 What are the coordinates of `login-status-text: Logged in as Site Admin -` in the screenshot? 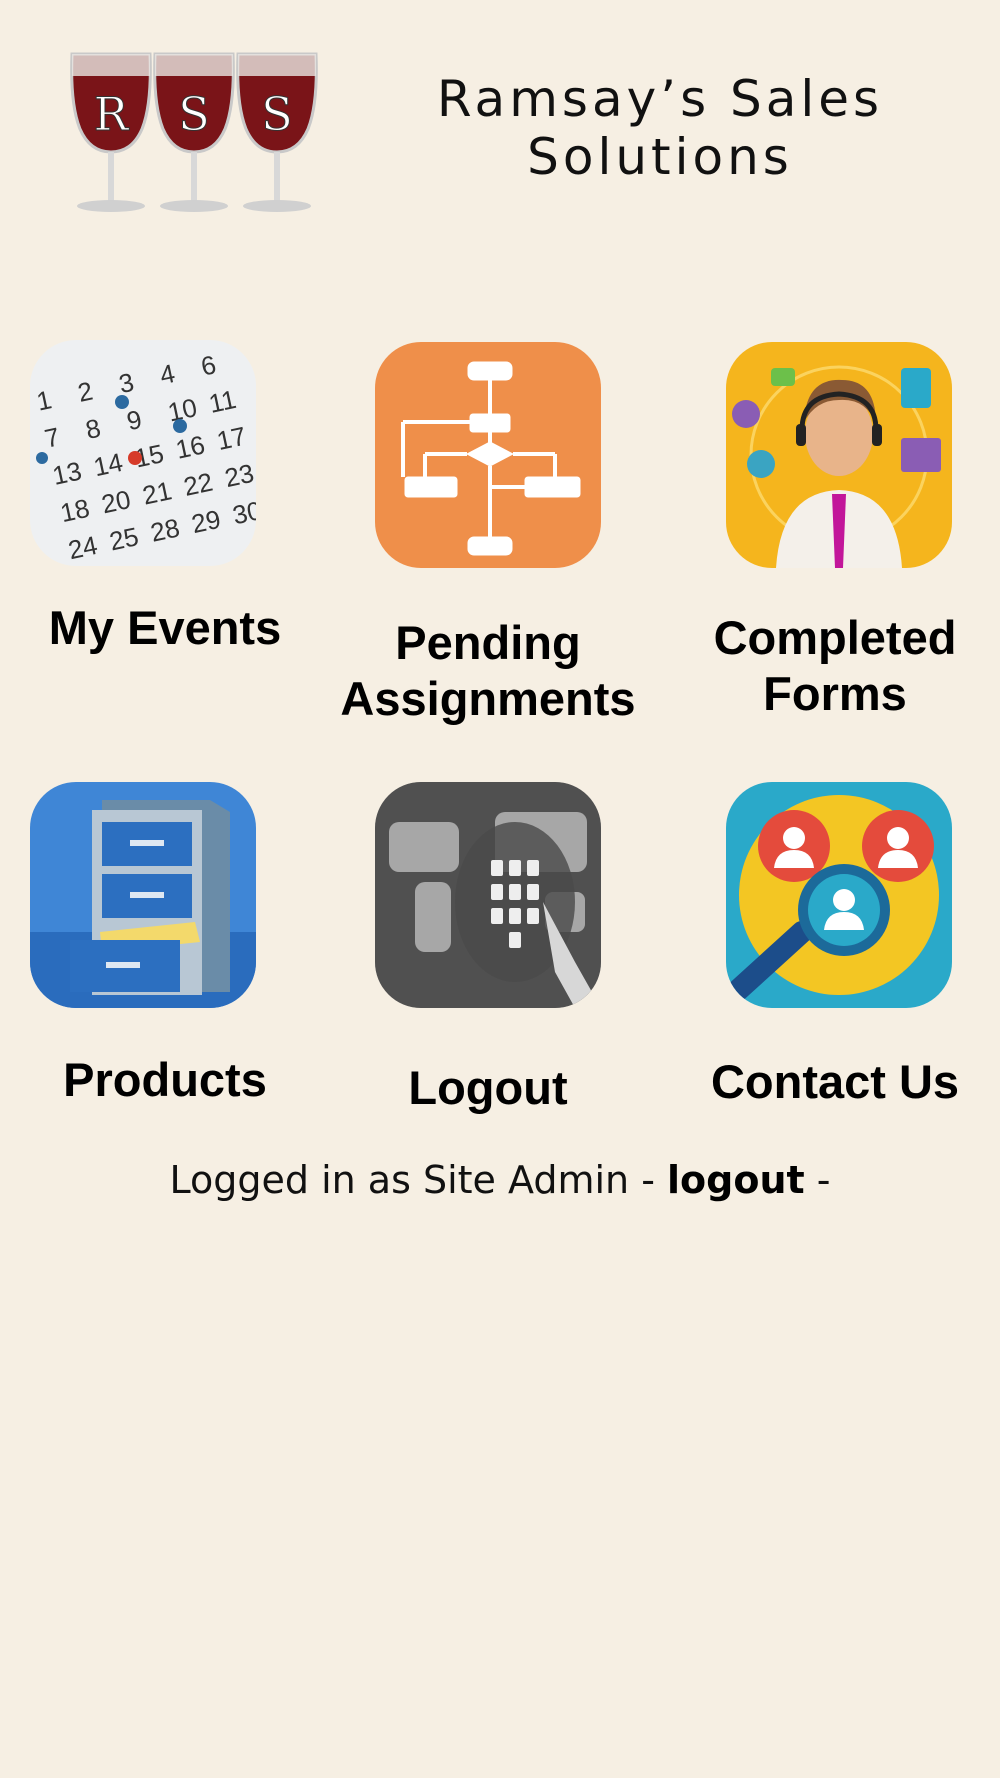 It's located at (412, 1180).